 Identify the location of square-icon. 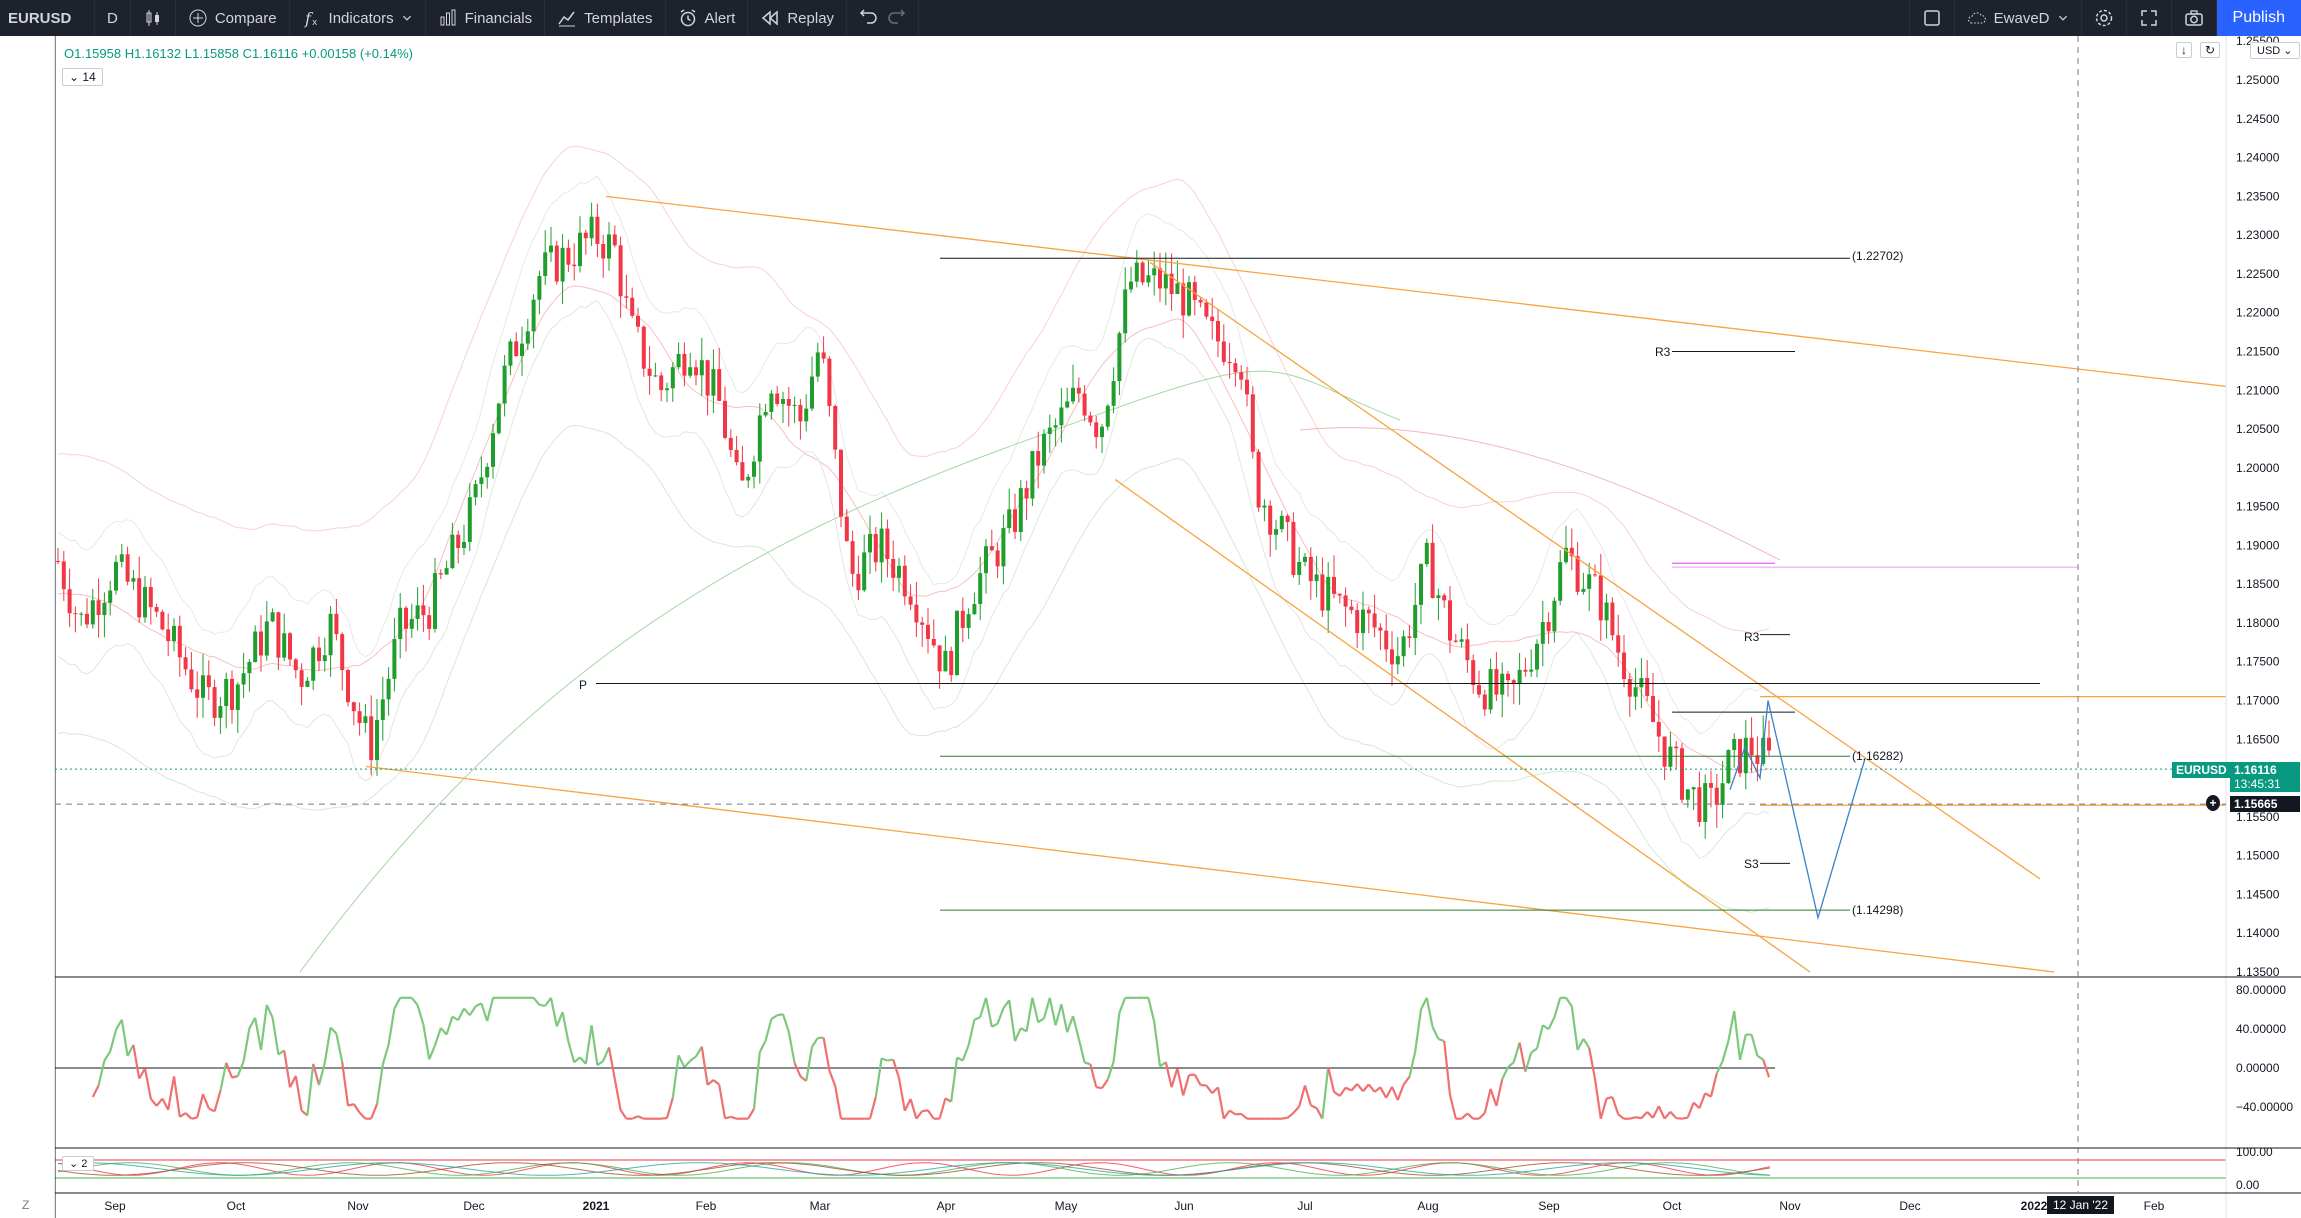
(1931, 18).